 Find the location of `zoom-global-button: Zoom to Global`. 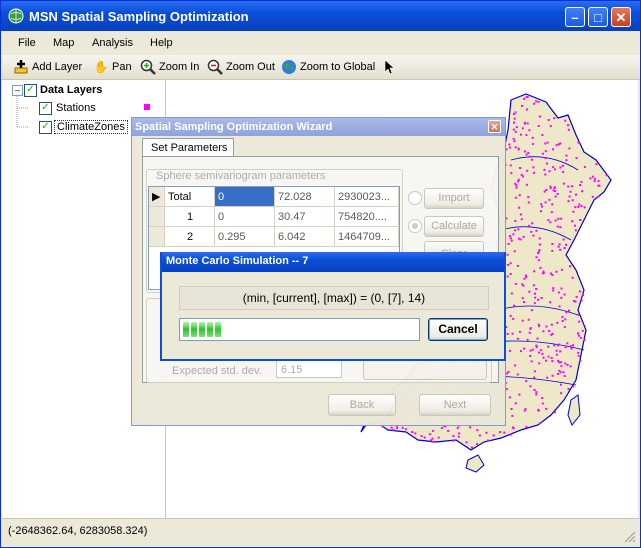

zoom-global-button: Zoom to Global is located at coordinates (328, 67).